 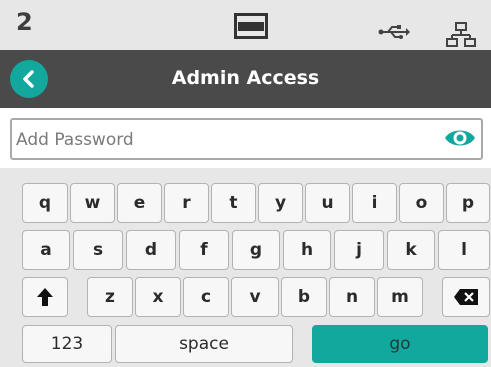 I want to click on key-g: g, so click(x=256, y=250).